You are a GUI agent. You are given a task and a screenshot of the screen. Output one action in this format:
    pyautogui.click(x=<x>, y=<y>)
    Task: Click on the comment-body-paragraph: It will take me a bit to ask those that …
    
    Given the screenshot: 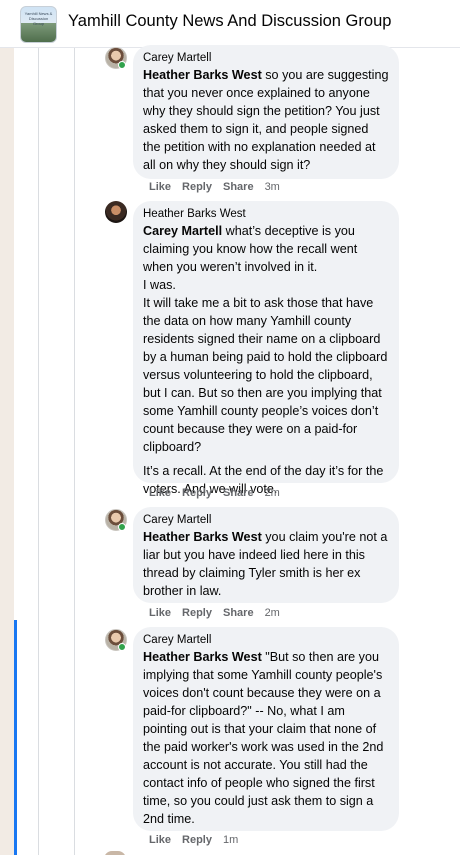 What is the action you would take?
    pyautogui.click(x=267, y=375)
    